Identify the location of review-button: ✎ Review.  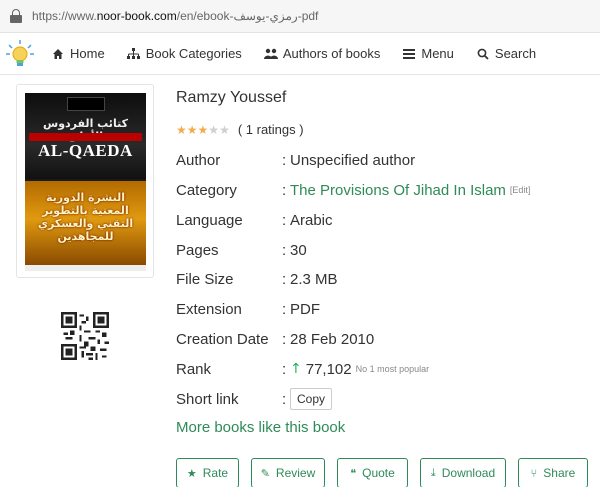
(288, 472).